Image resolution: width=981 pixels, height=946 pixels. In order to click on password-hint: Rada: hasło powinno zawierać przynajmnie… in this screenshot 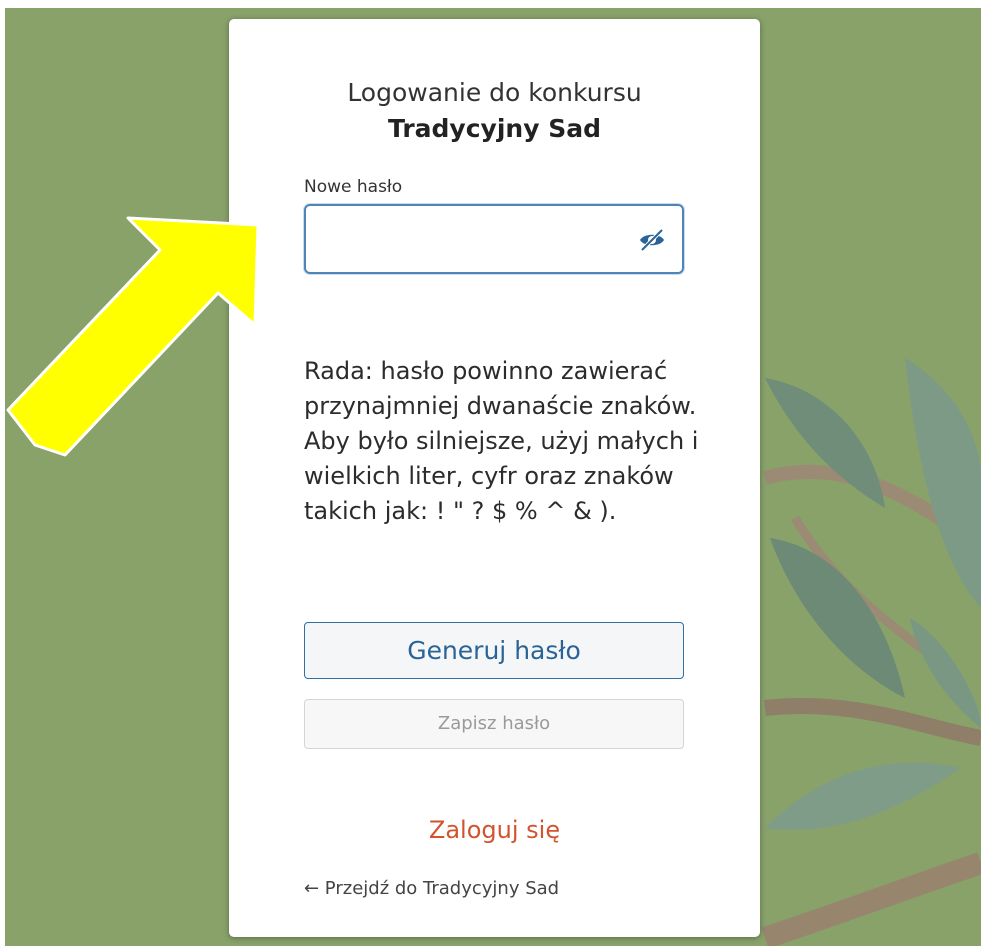, I will do `click(501, 441)`.